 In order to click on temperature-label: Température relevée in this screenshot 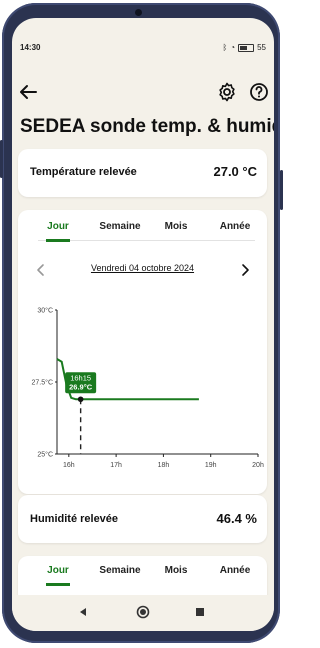, I will do `click(83, 172)`.